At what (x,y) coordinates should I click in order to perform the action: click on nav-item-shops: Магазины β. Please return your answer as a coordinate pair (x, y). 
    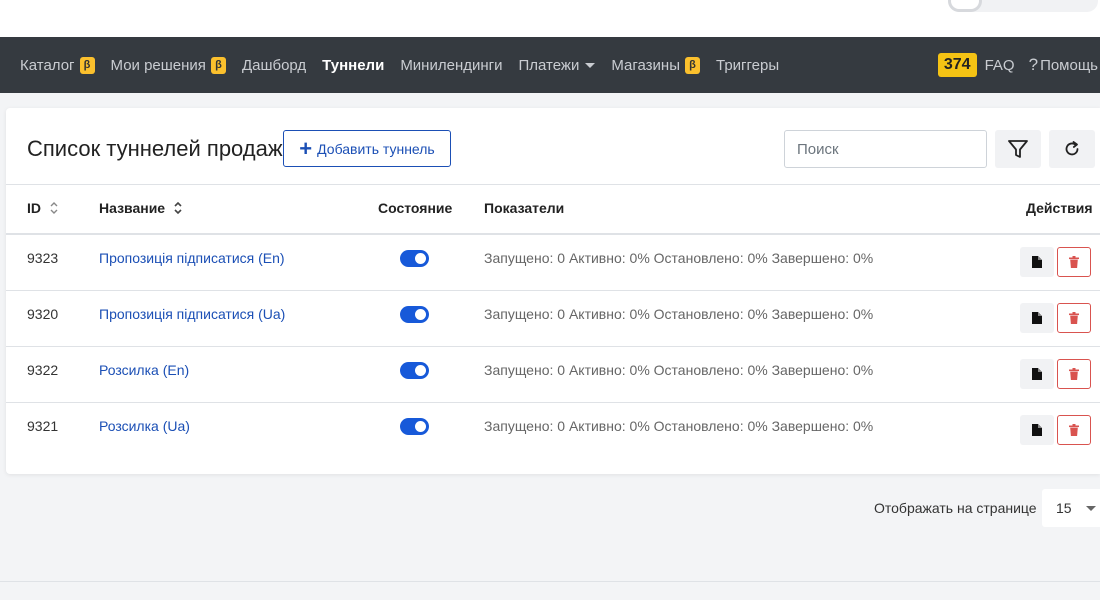
    Looking at the image, I should click on (655, 65).